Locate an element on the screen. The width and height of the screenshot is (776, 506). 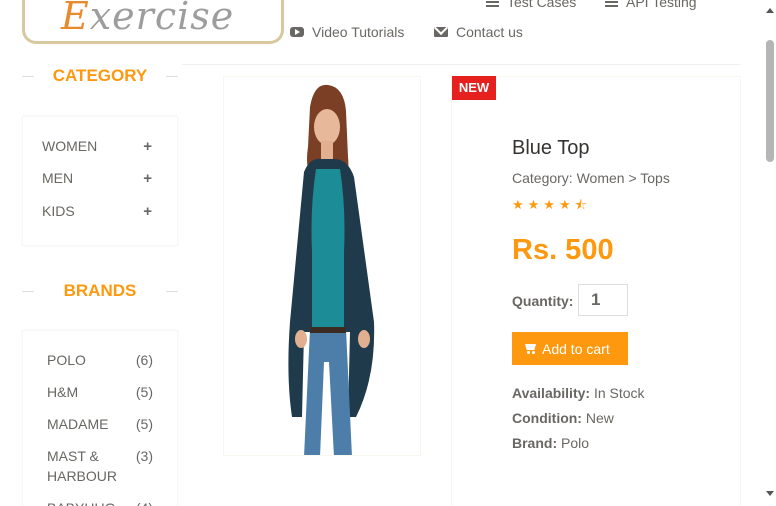
scroll-down-arrow-icon is located at coordinates (770, 493).